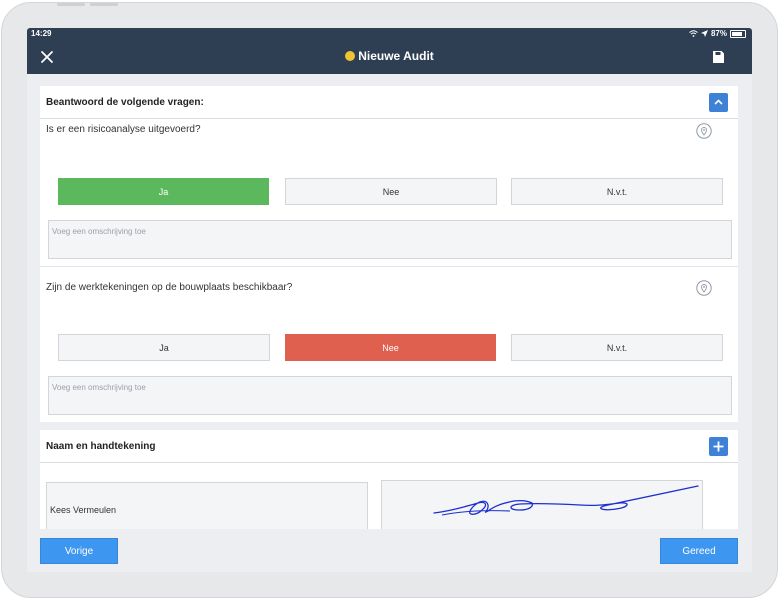  What do you see at coordinates (693, 33) in the screenshot?
I see `wifi-icon` at bounding box center [693, 33].